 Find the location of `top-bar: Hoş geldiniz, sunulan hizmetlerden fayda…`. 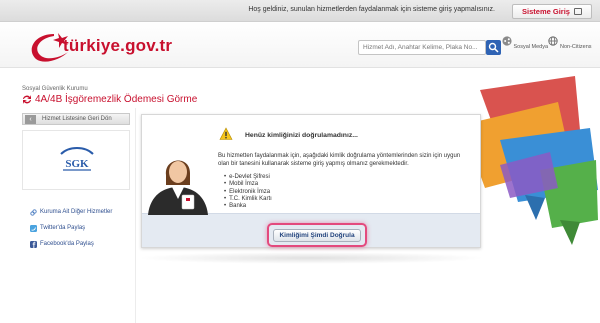

top-bar: Hoş geldiniz, sunulan hizmetlerden fayda… is located at coordinates (300, 11).